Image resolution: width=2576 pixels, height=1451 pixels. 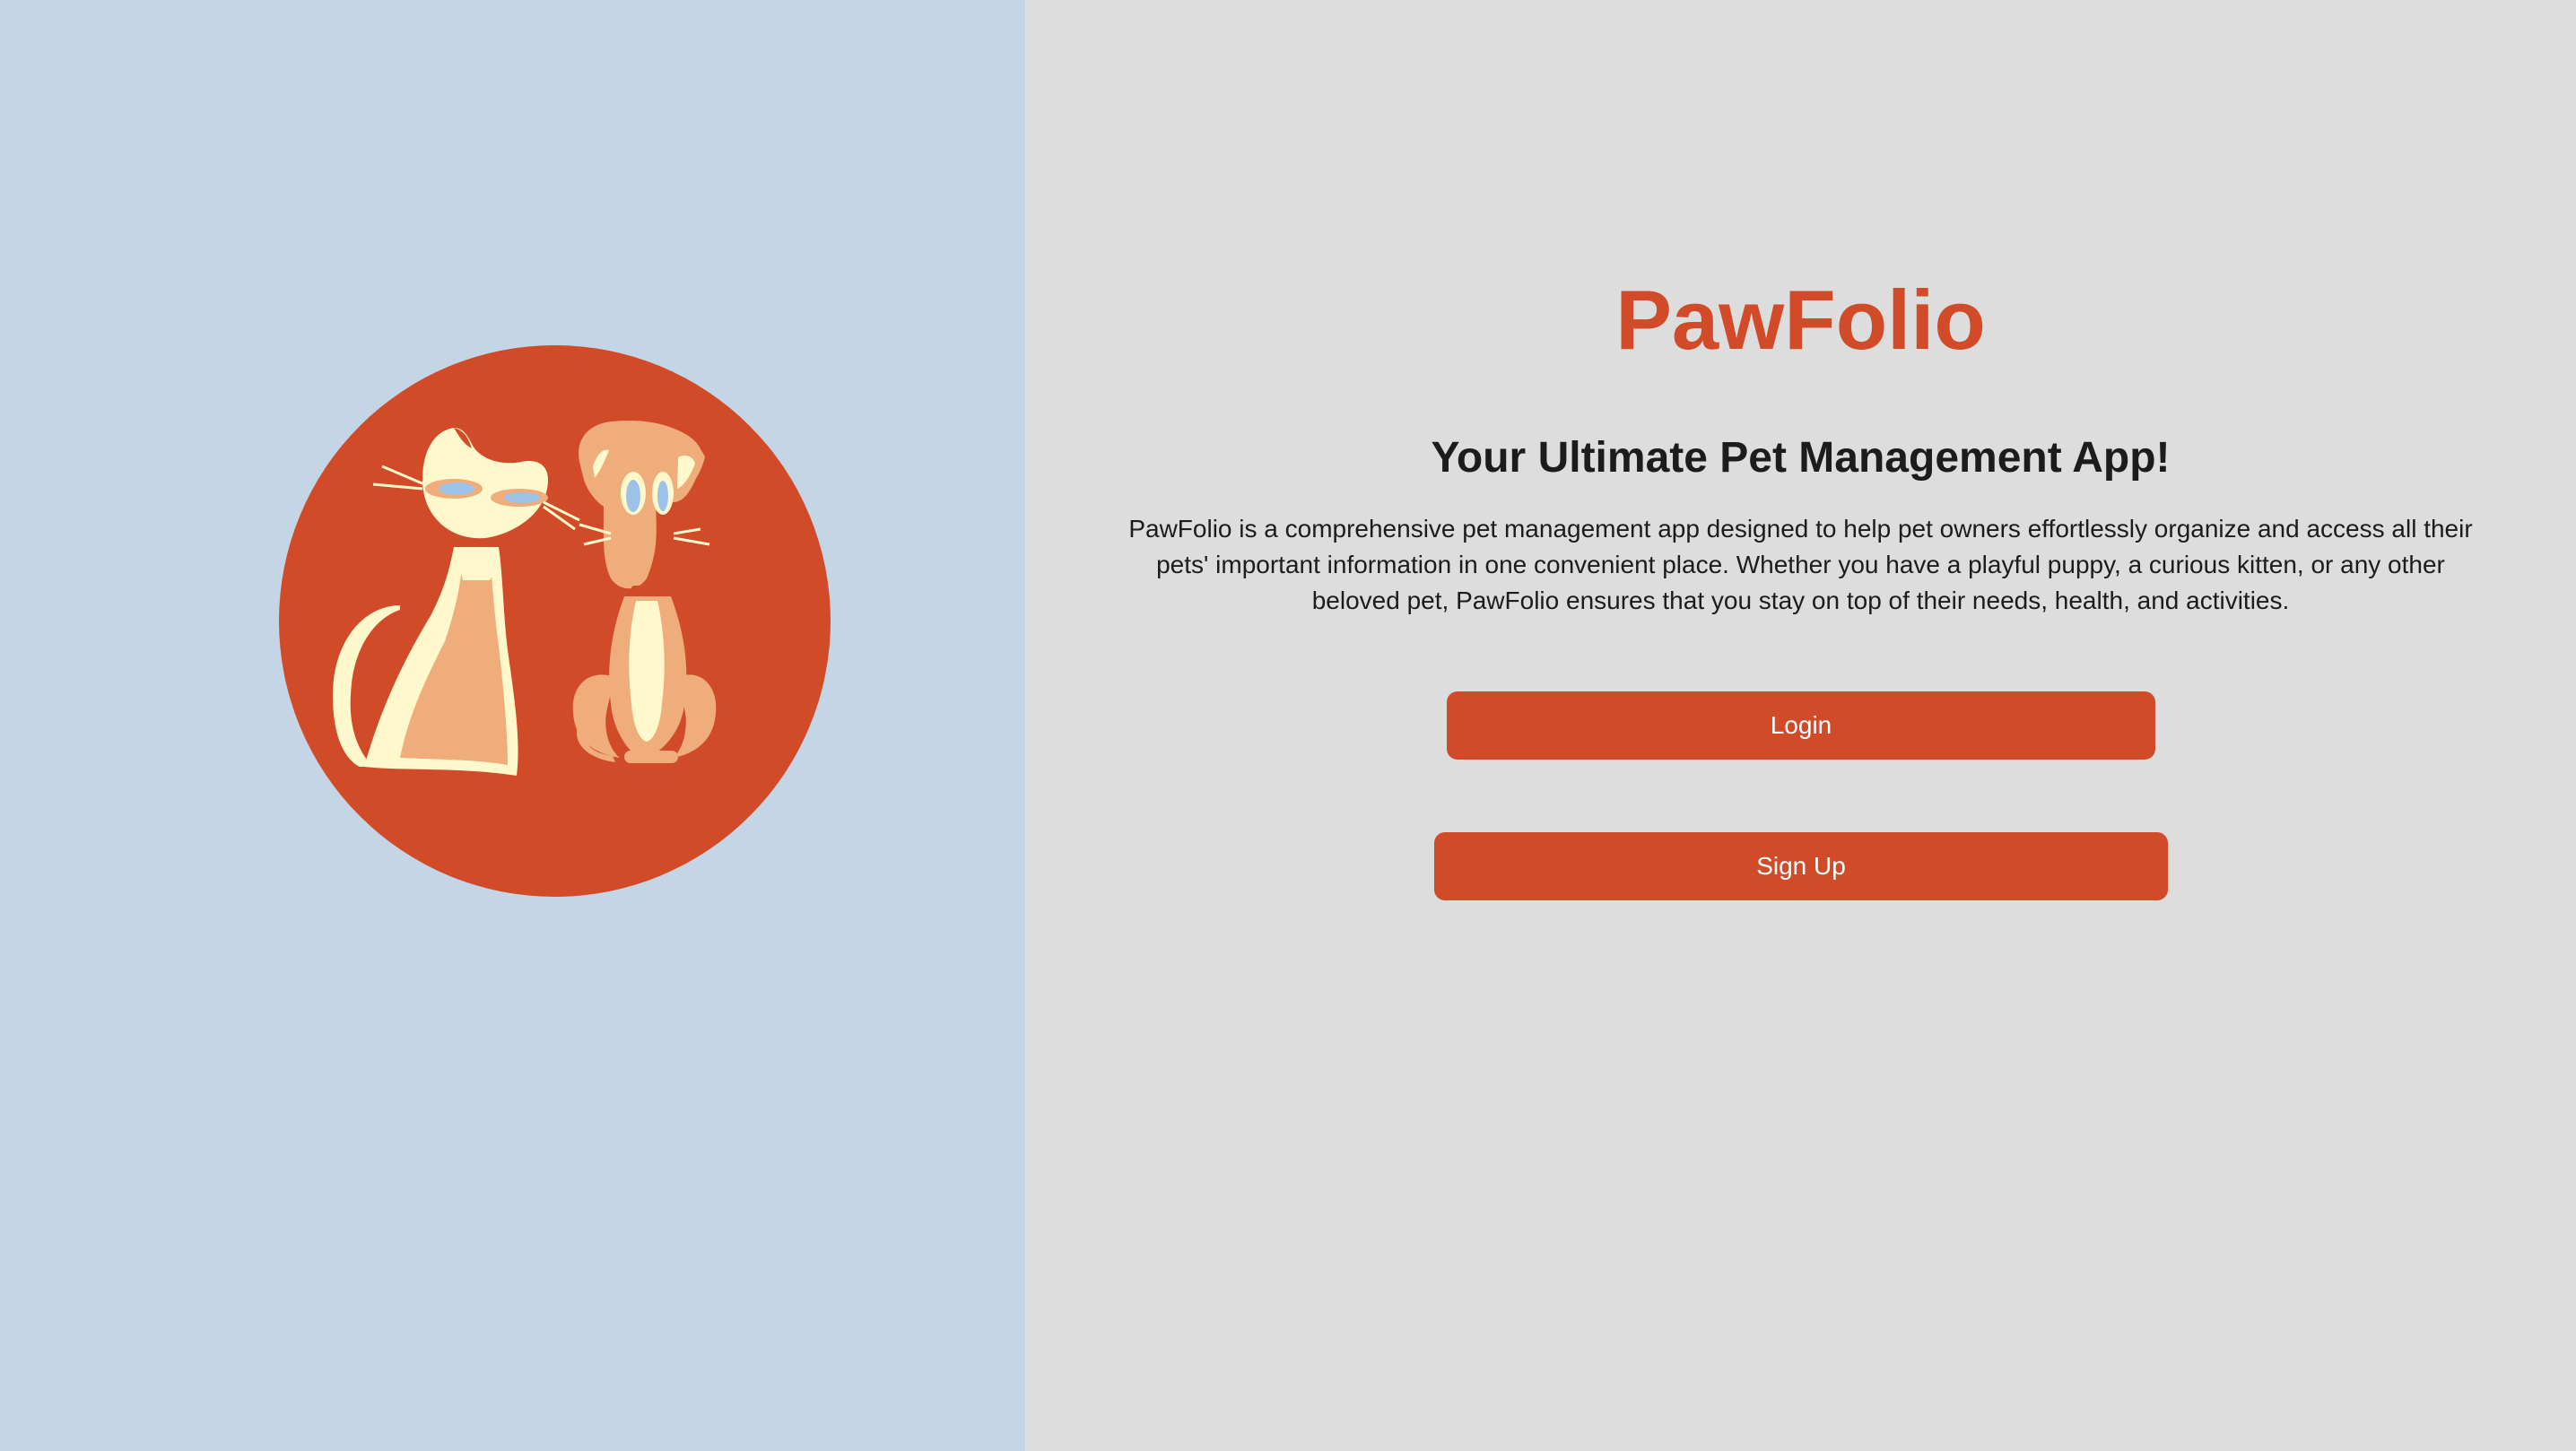 What do you see at coordinates (1801, 458) in the screenshot?
I see `app-subtitle: Your Ultimate Pet Management App!` at bounding box center [1801, 458].